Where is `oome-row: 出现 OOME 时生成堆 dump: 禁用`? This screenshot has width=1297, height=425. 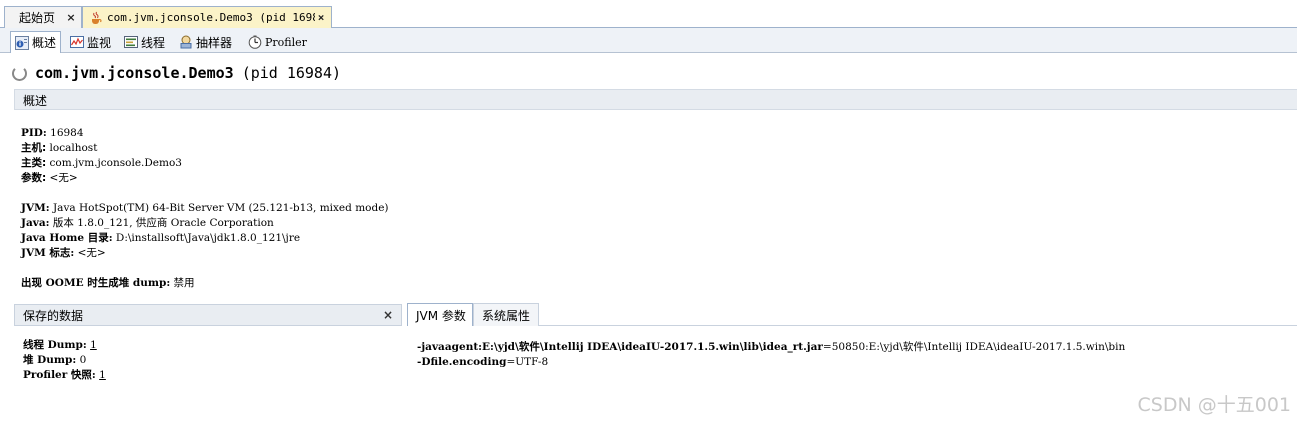
oome-row: 出现 OOME 时生成堆 dump: 禁用 is located at coordinates (108, 283).